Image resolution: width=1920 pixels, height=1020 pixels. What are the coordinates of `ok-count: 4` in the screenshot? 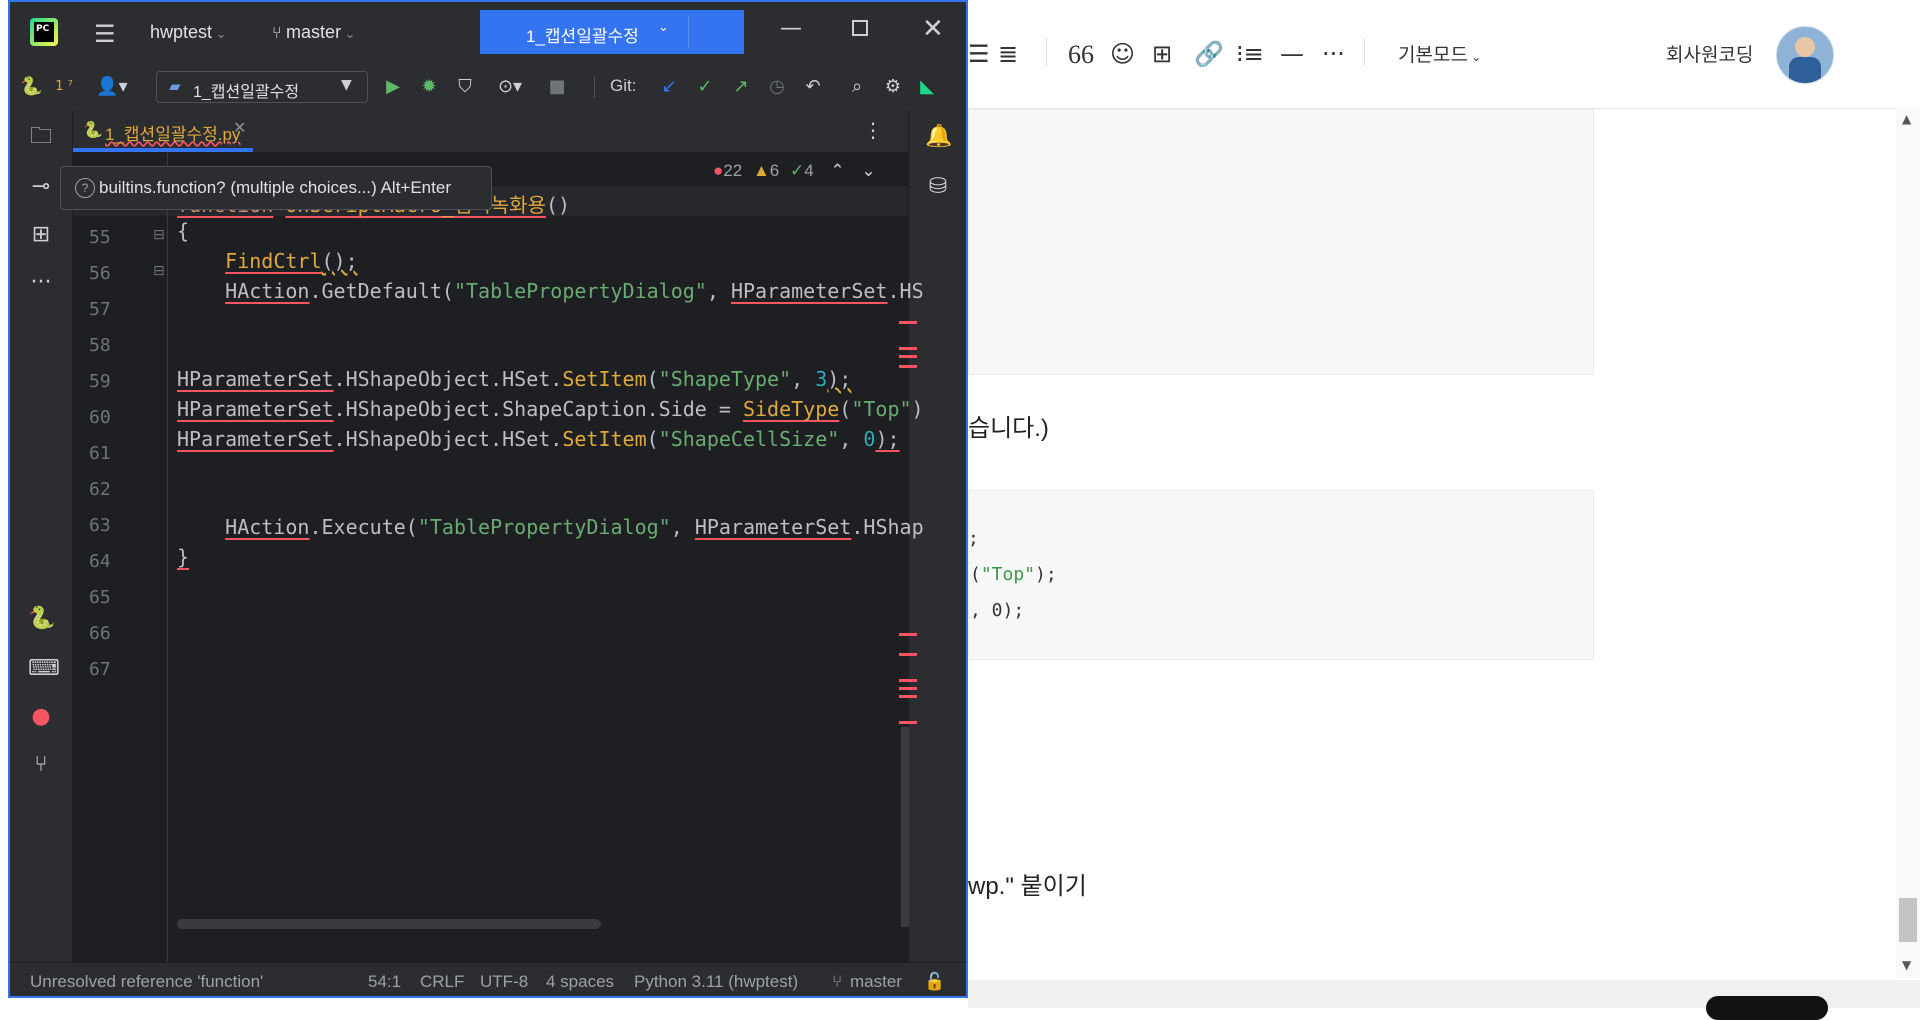 It's located at (809, 170).